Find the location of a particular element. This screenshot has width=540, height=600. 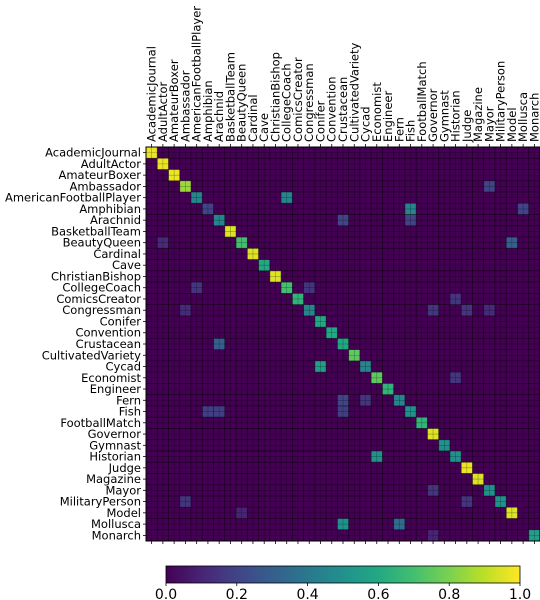

x-tick-label: Monarch is located at coordinates (533, 117).